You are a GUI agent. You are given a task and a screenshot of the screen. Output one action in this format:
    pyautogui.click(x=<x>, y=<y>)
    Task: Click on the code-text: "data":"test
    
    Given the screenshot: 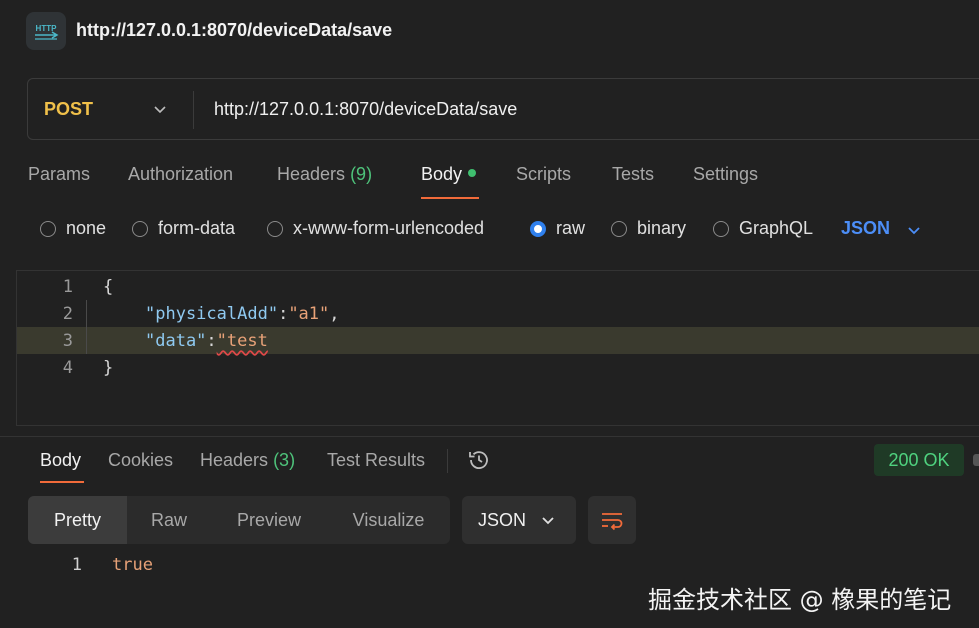 What is the action you would take?
    pyautogui.click(x=206, y=341)
    